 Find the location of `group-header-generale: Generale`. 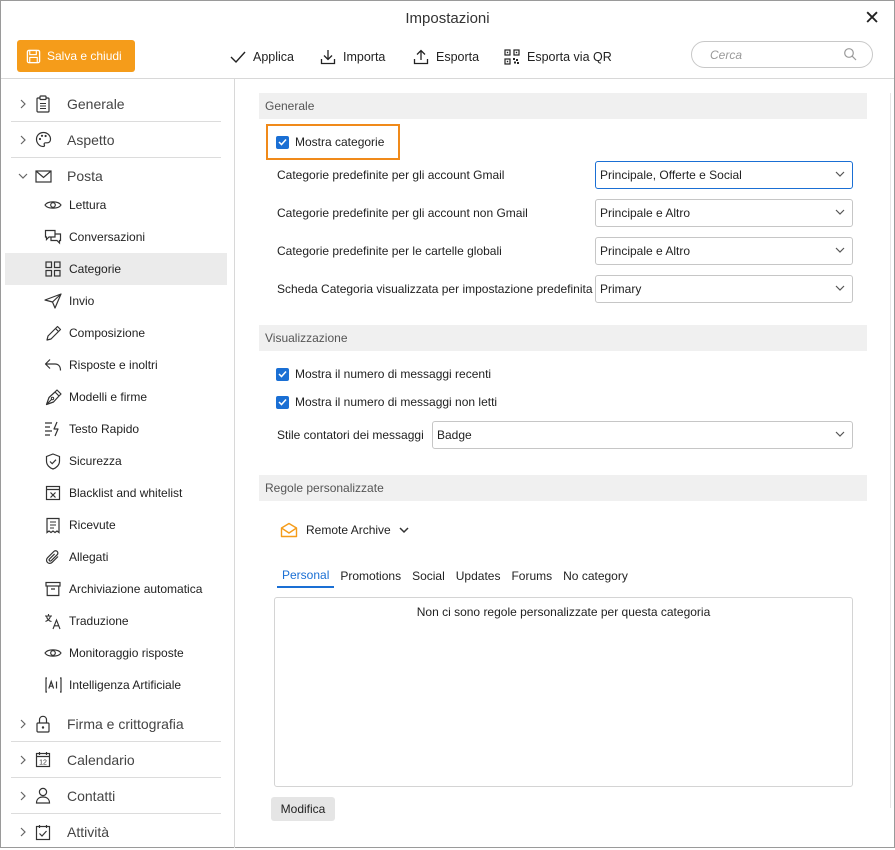

group-header-generale: Generale is located at coordinates (563, 106).